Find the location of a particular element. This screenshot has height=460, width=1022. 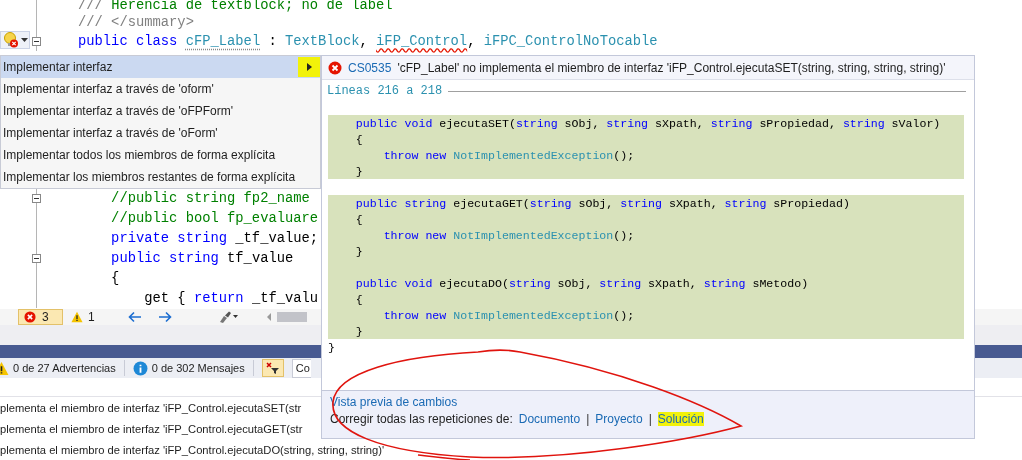

code-line: /// </summary> is located at coordinates (135, 22).